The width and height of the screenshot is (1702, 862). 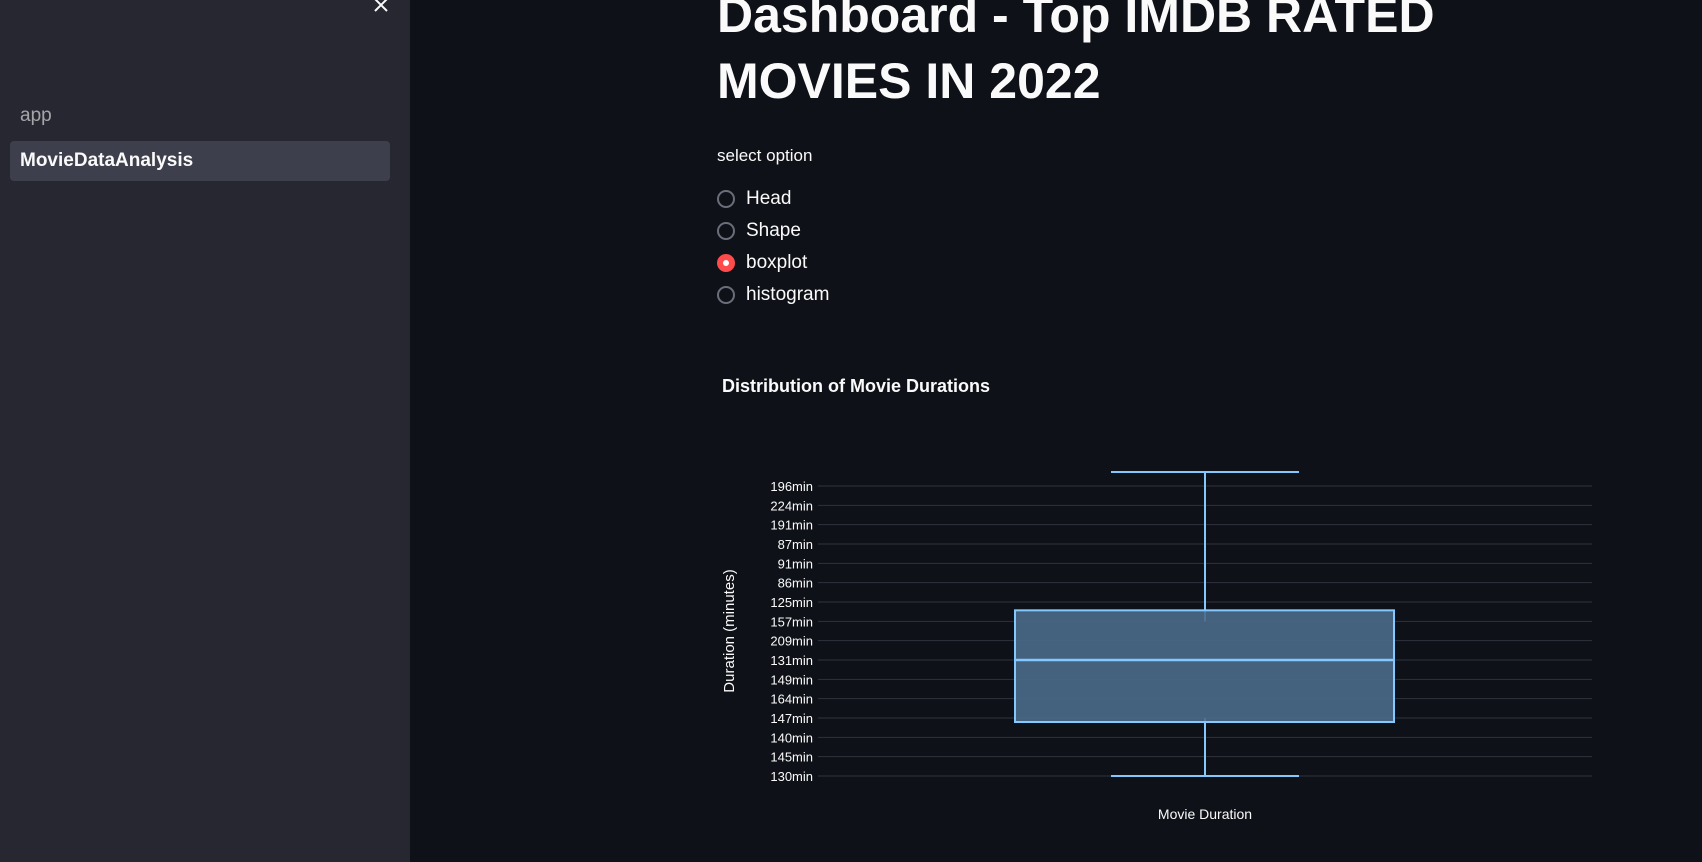 What do you see at coordinates (200, 161) in the screenshot?
I see `sidebar-item-moviedataanalysis: MovieDataAnalysis` at bounding box center [200, 161].